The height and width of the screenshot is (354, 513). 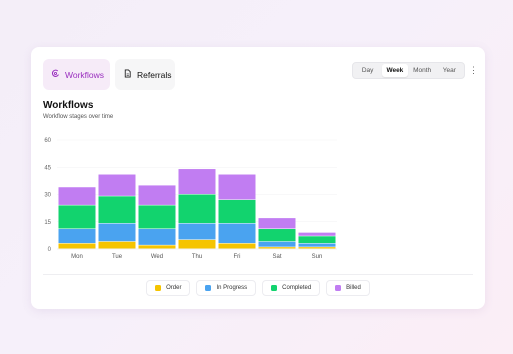 I want to click on y-tick-label: 15, so click(x=47, y=223).